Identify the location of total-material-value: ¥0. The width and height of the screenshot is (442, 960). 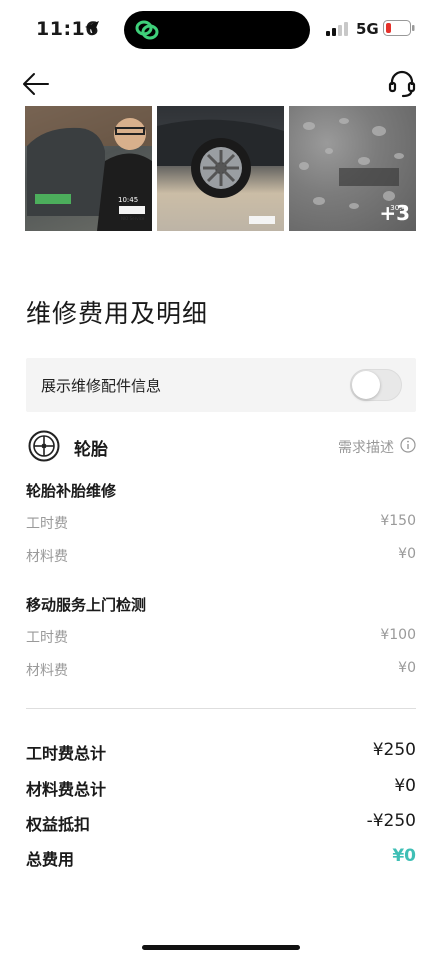
(405, 786).